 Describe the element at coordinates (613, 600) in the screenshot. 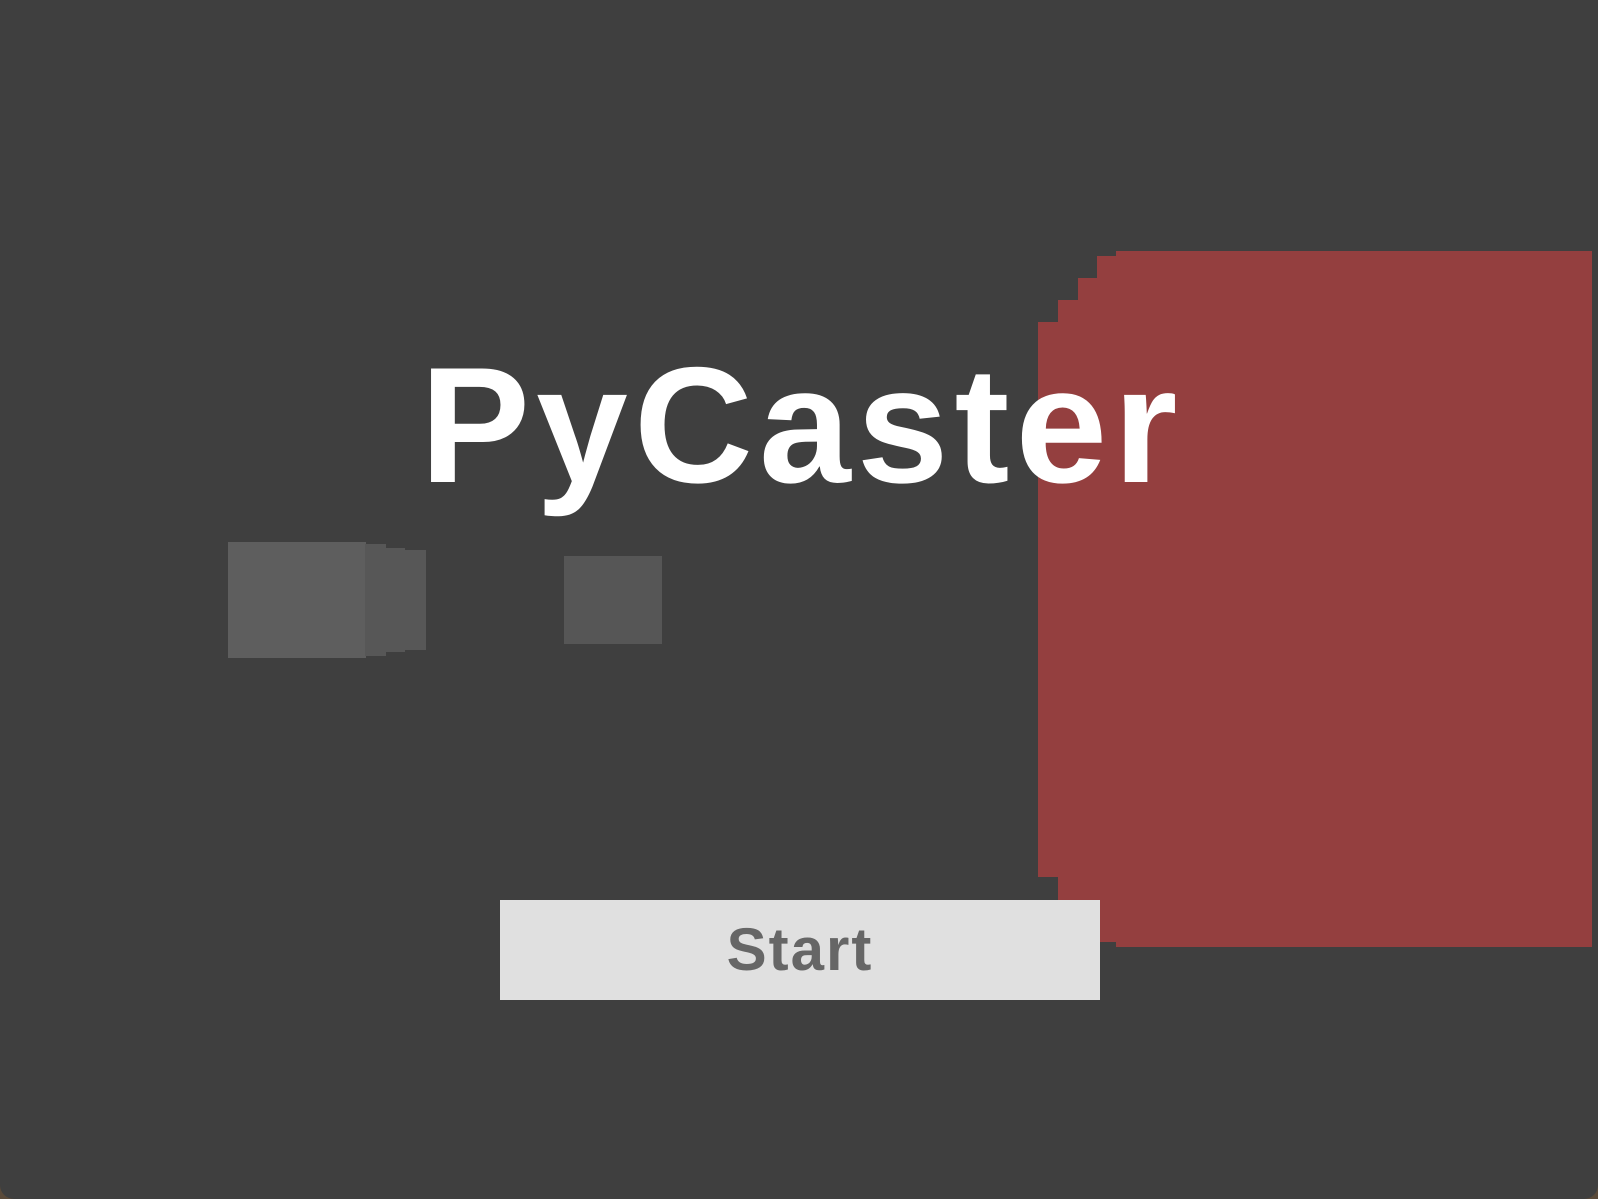

I see `grey-pillar` at that location.